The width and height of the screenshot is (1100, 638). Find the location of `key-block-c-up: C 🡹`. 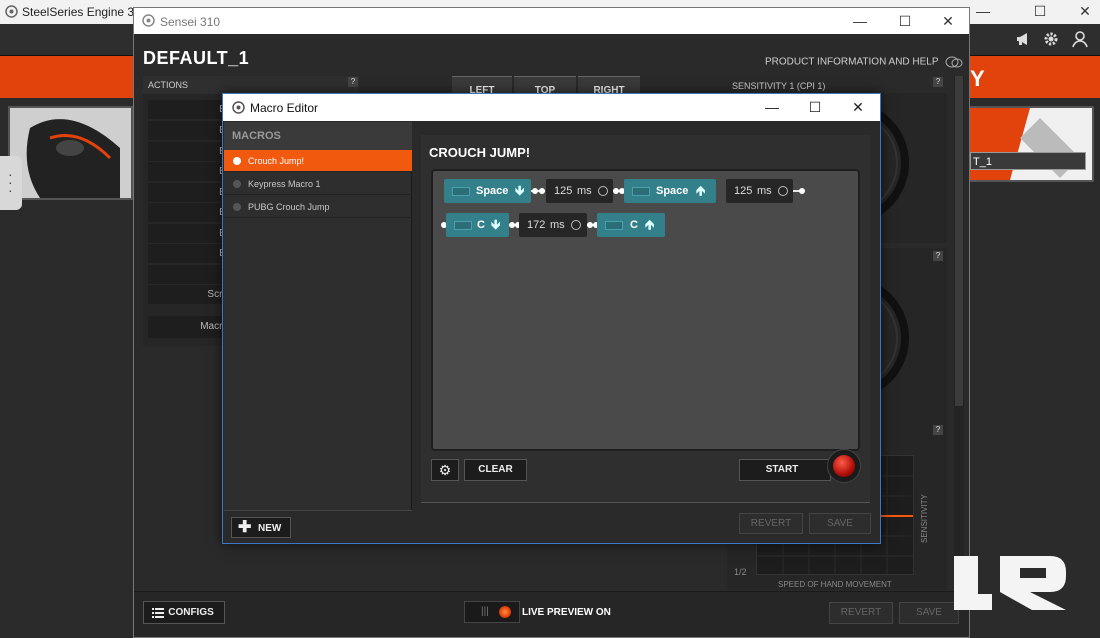

key-block-c-up: C 🡹 is located at coordinates (631, 225).